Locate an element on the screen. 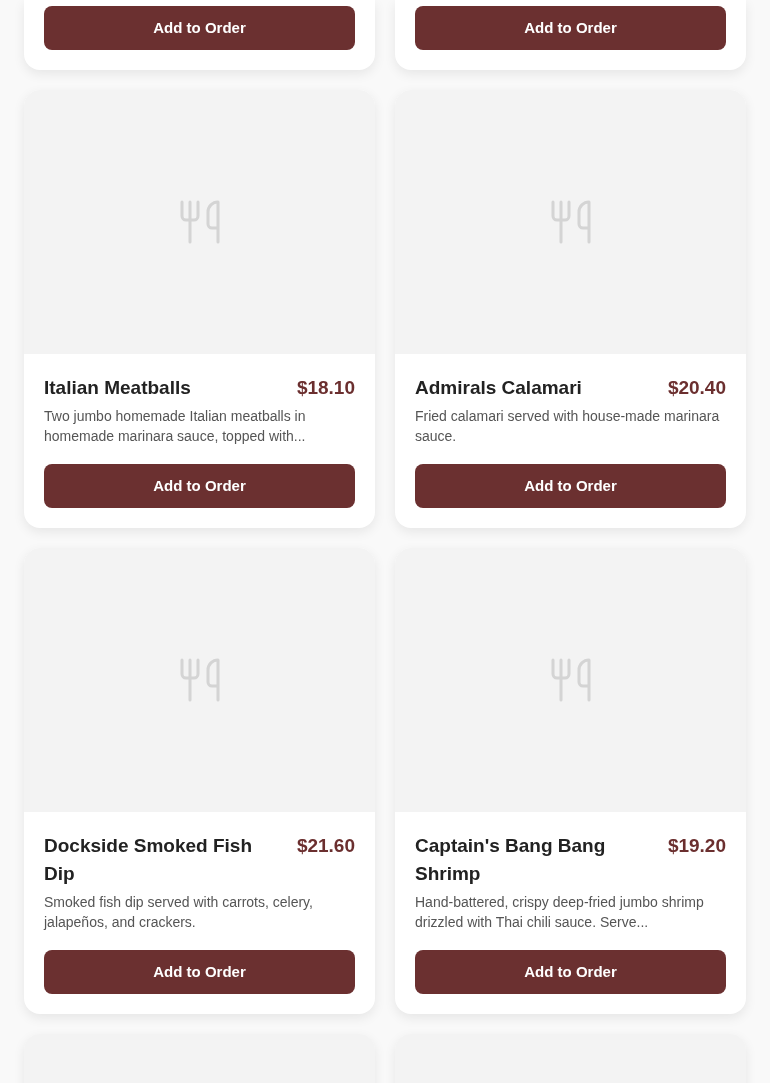 This screenshot has width=770, height=1083. item-description: Smoked fish dip served with carrots, celery, jalapeños, and crackers. is located at coordinates (179, 912).